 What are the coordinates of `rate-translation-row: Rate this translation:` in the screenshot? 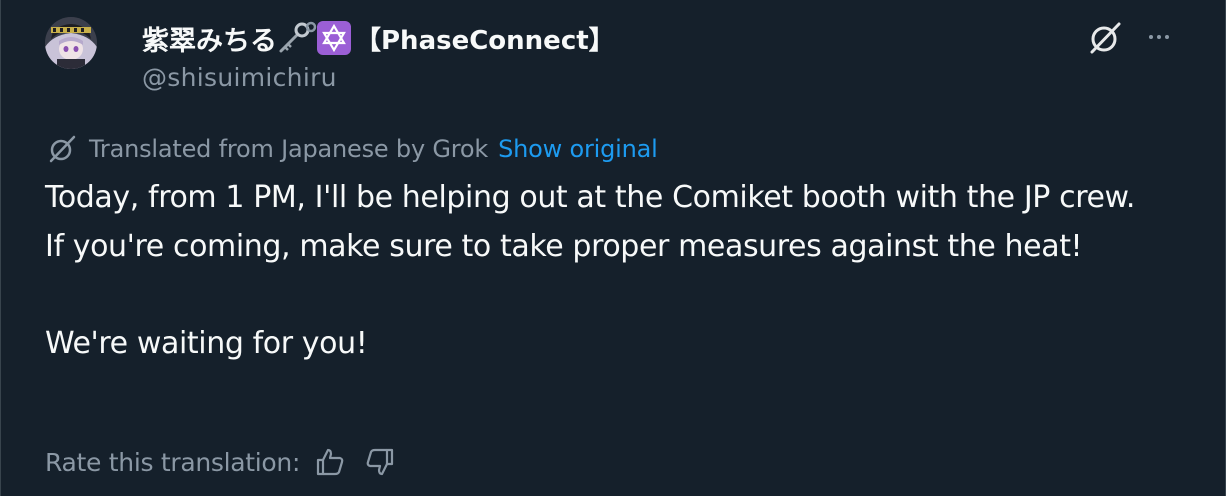 It's located at (220, 462).